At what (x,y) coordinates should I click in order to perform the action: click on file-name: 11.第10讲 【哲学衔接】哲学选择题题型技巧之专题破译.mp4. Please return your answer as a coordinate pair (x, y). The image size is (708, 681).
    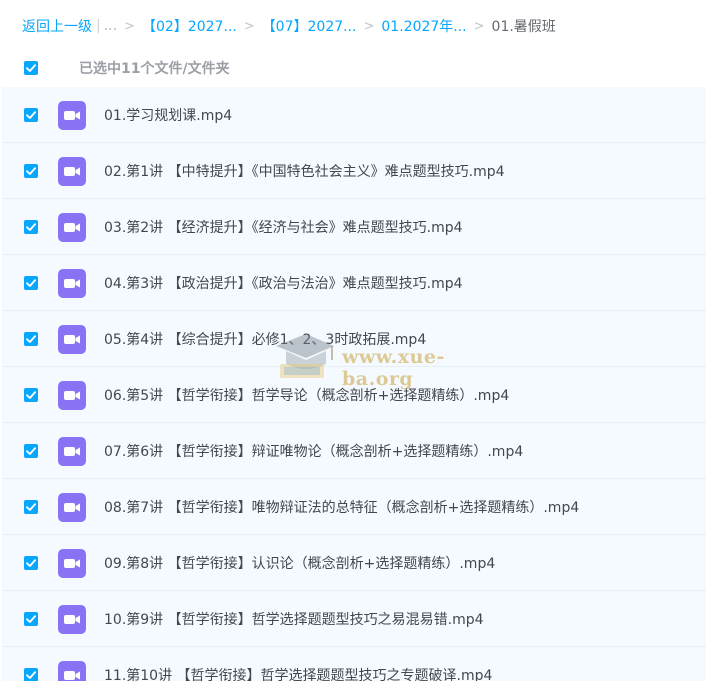
    Looking at the image, I should click on (298, 673).